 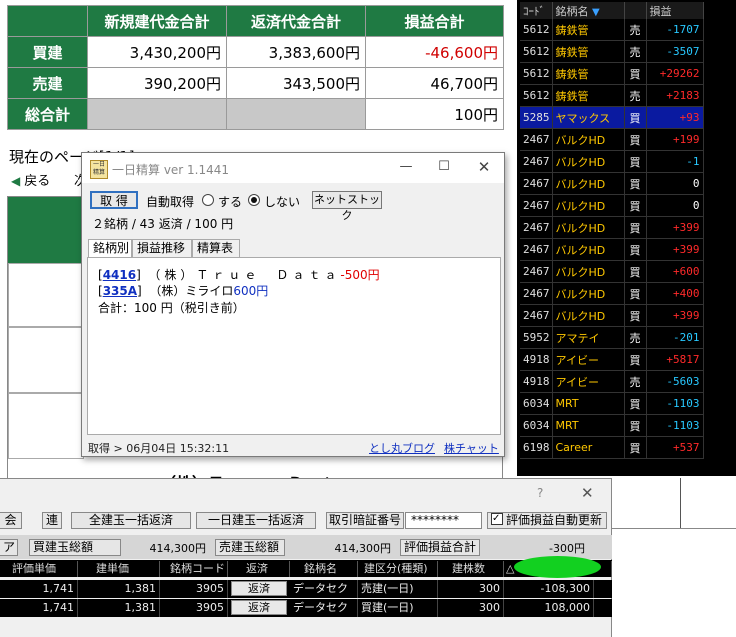 I want to click on stock-pl: +5817, so click(x=675, y=359).